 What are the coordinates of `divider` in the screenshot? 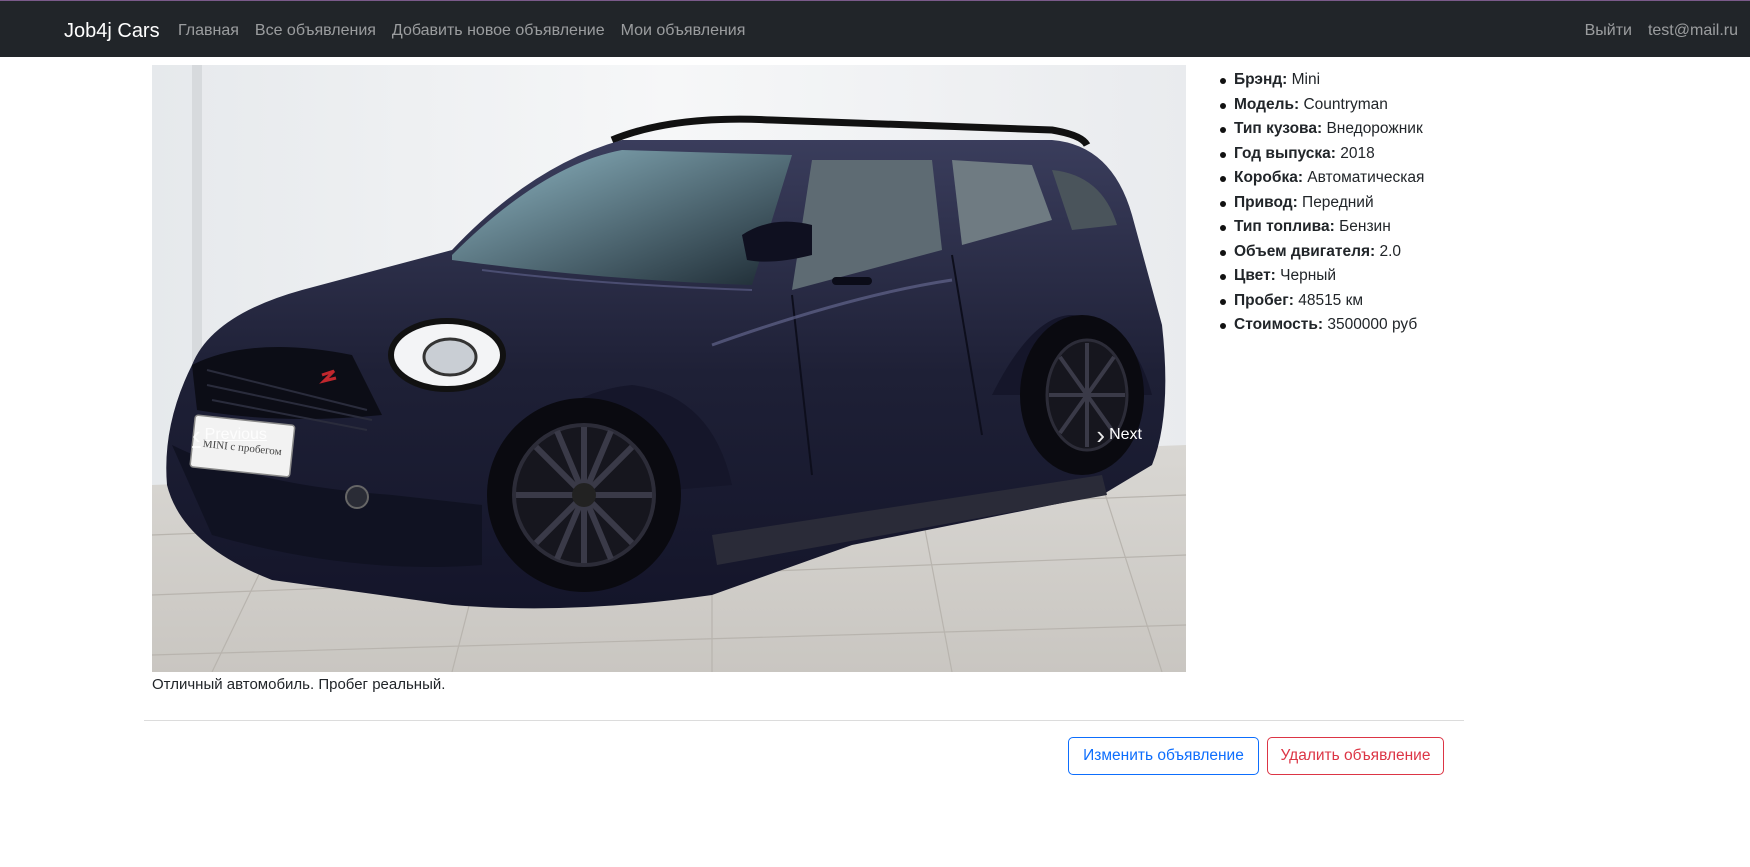 It's located at (804, 720).